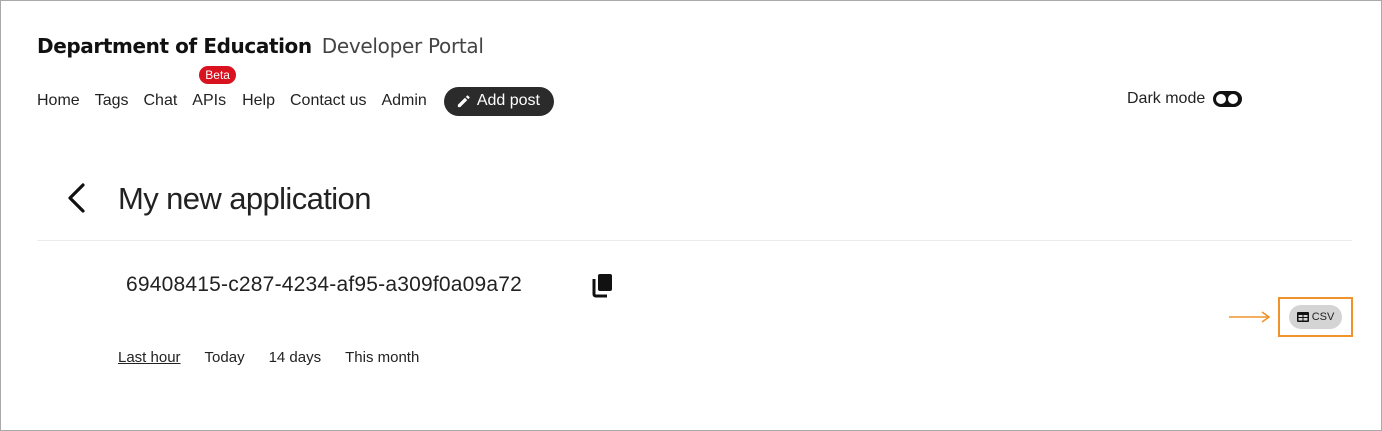  I want to click on tab-this-month: This month, so click(382, 357).